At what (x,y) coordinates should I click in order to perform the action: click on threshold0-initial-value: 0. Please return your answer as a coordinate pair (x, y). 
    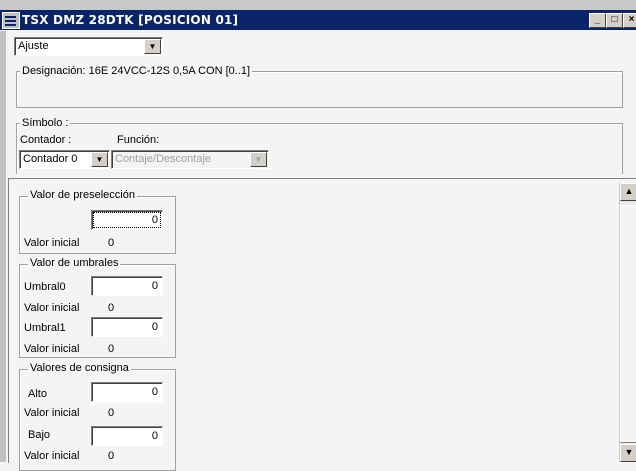
    Looking at the image, I should click on (111, 308).